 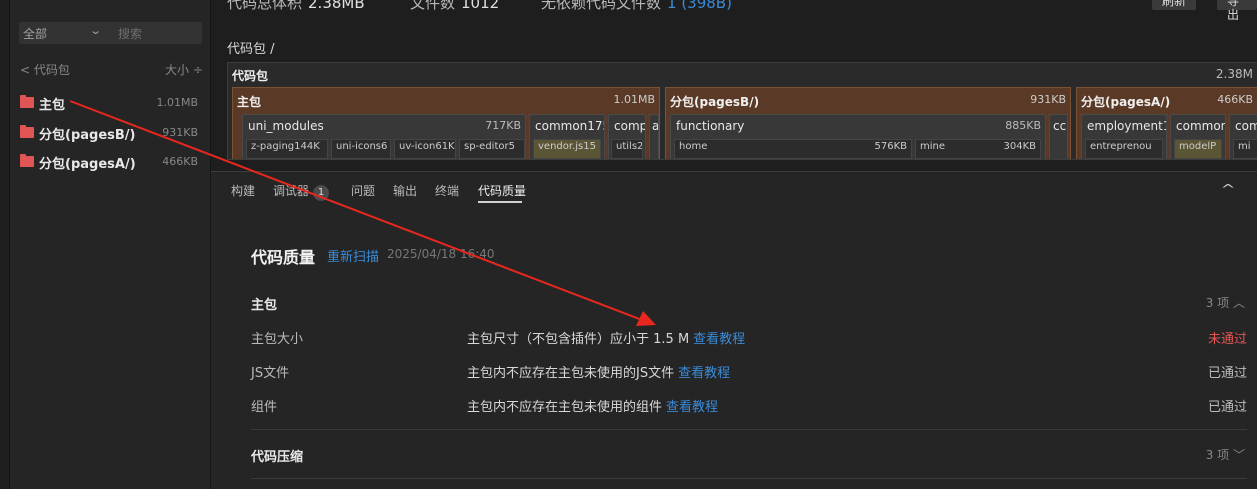 I want to click on treemap-leaf: mi, so click(x=1245, y=149).